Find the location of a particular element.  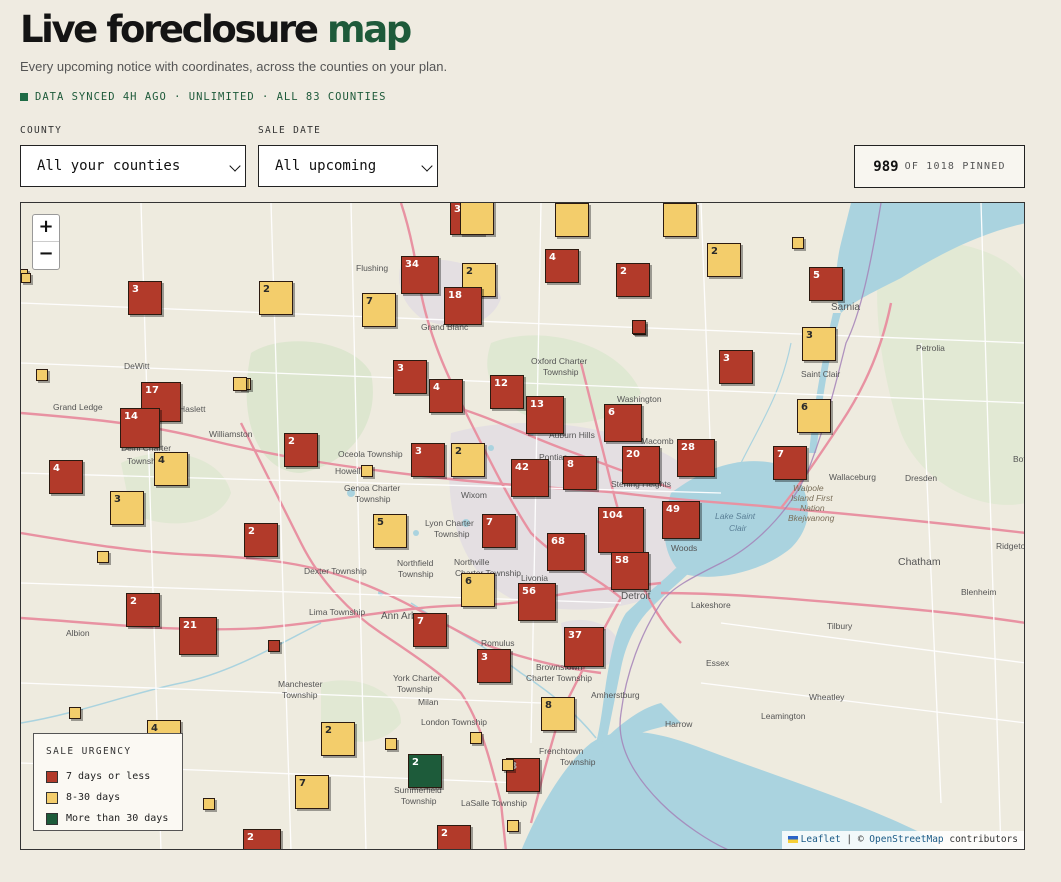

svg-text: Genoa Charter is located at coordinates (372, 488).